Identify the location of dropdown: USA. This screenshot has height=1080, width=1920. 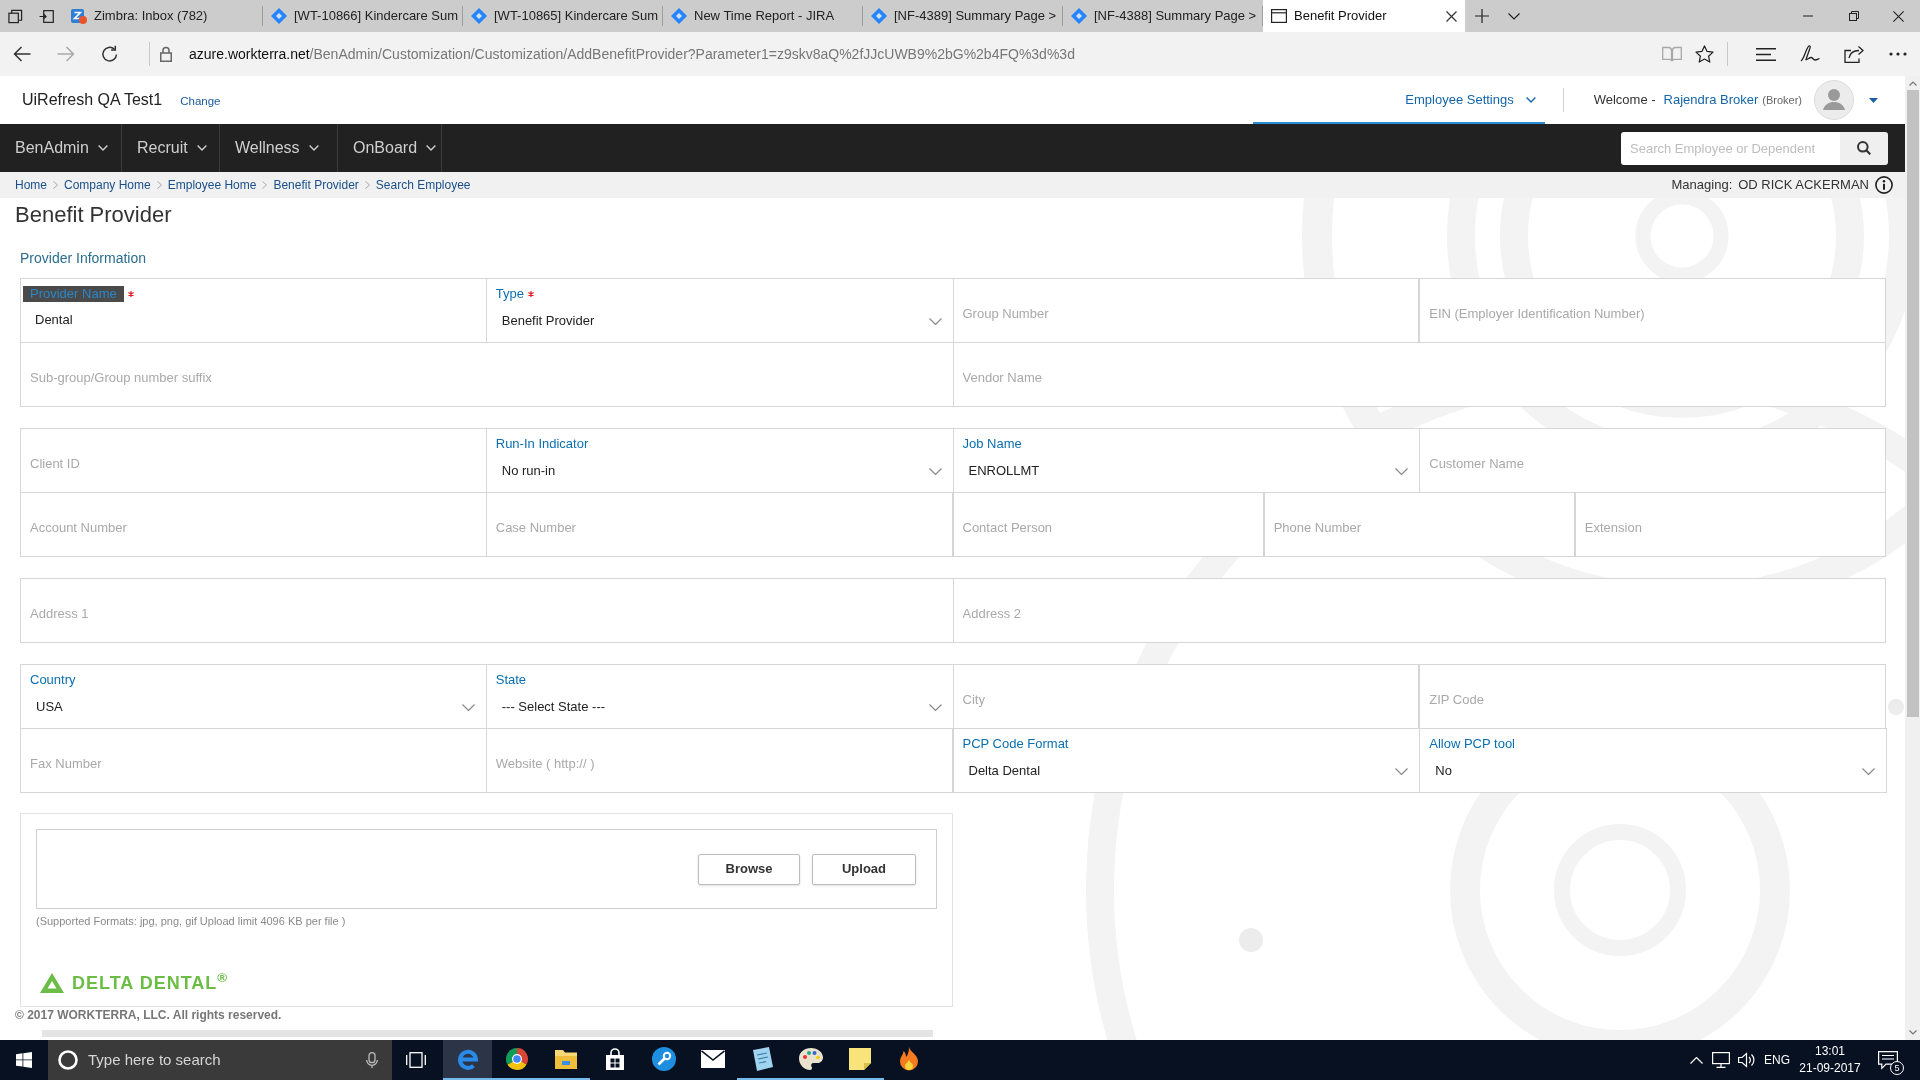
(253, 707).